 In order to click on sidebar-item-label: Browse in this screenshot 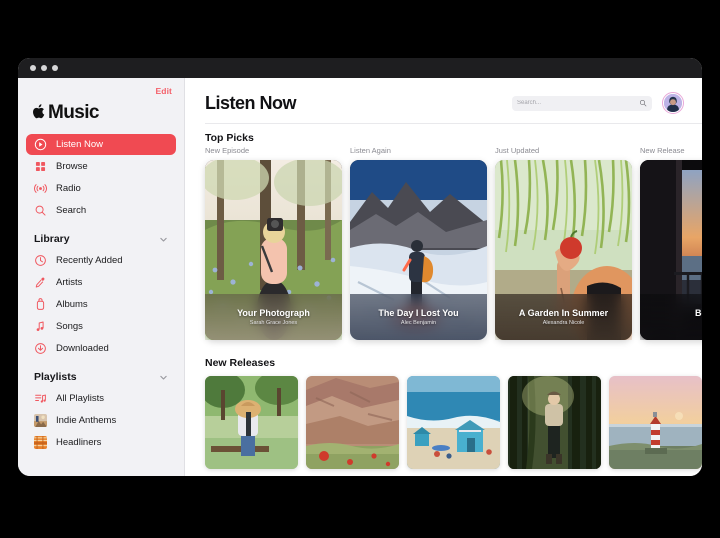, I will do `click(72, 166)`.